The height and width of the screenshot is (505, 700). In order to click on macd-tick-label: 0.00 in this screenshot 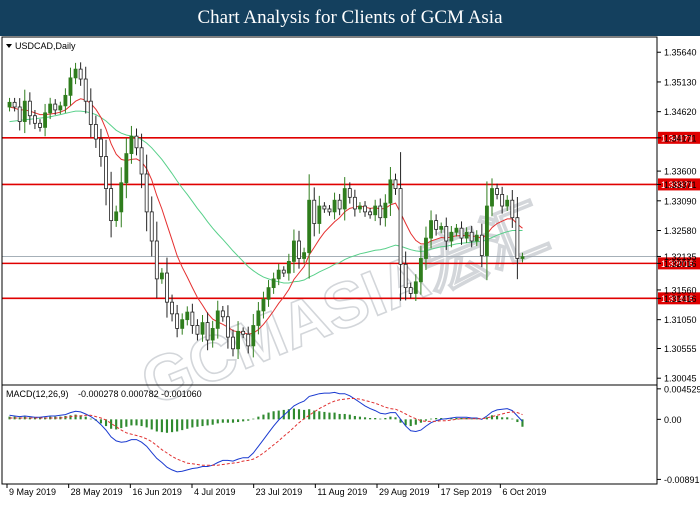, I will do `click(673, 420)`.